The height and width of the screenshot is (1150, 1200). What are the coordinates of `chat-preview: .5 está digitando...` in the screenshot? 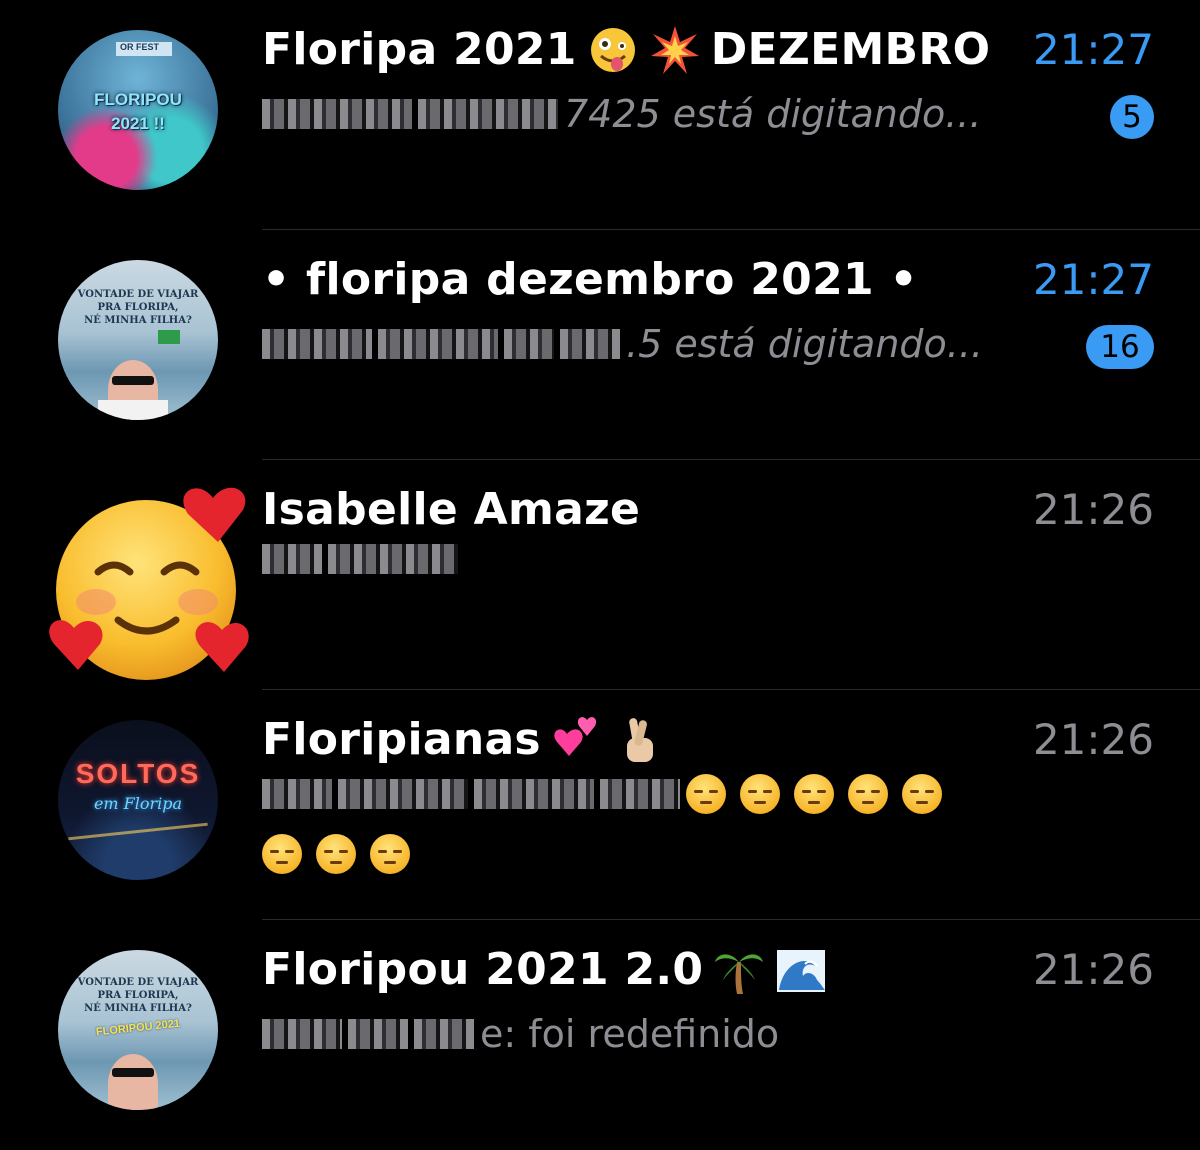 It's located at (642, 344).